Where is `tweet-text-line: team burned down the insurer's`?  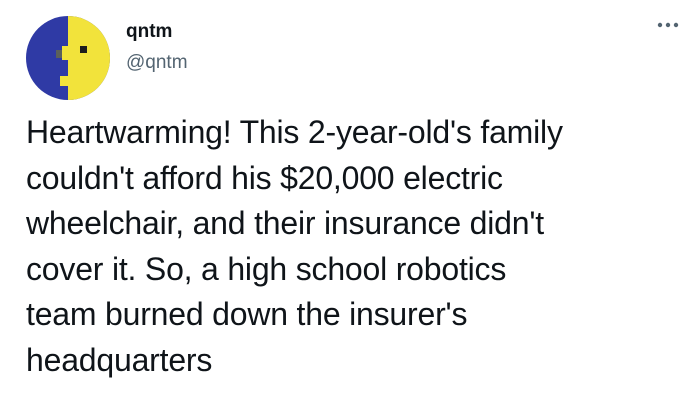 tweet-text-line: team burned down the insurer's is located at coordinates (247, 314).